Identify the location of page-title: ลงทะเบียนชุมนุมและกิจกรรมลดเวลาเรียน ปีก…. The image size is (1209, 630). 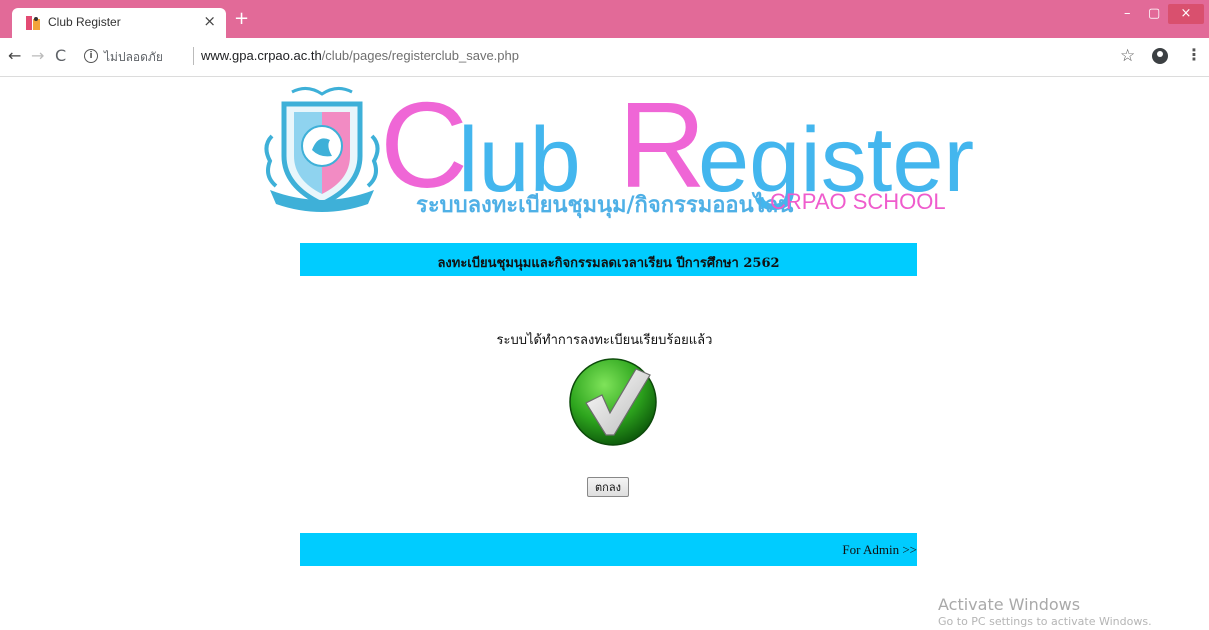
(608, 263).